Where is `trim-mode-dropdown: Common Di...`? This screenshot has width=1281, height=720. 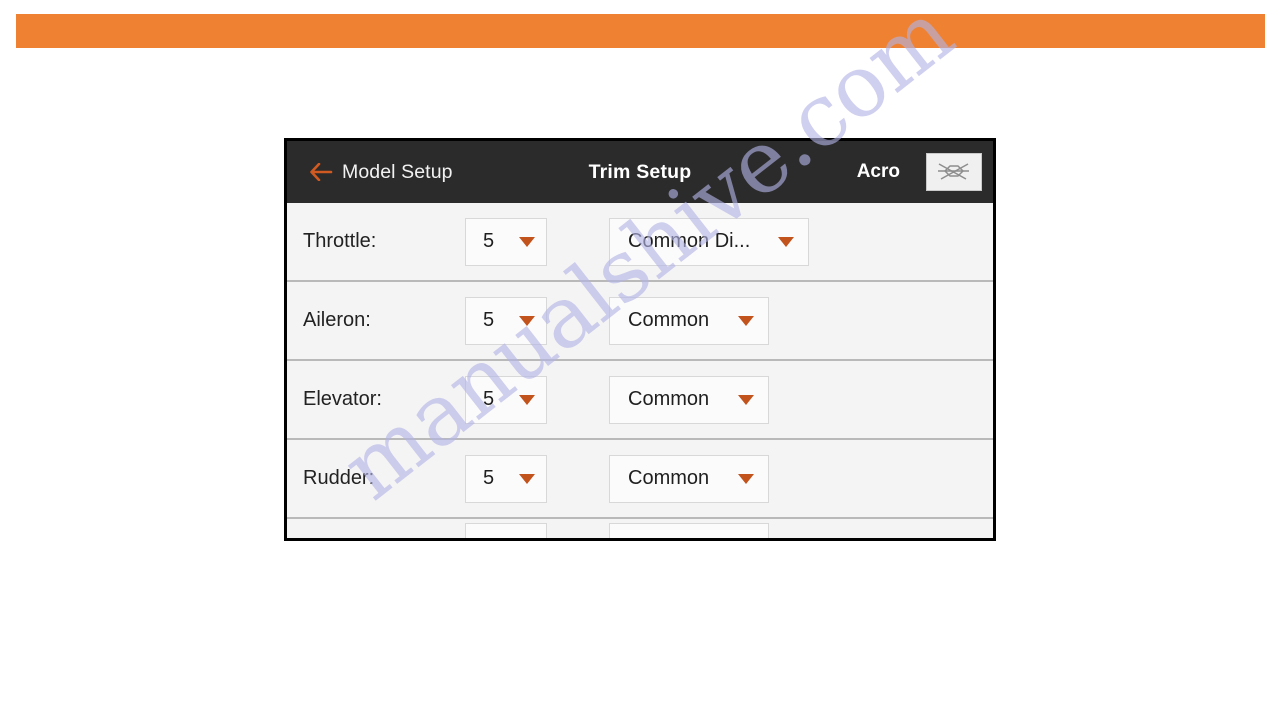 trim-mode-dropdown: Common Di... is located at coordinates (709, 241).